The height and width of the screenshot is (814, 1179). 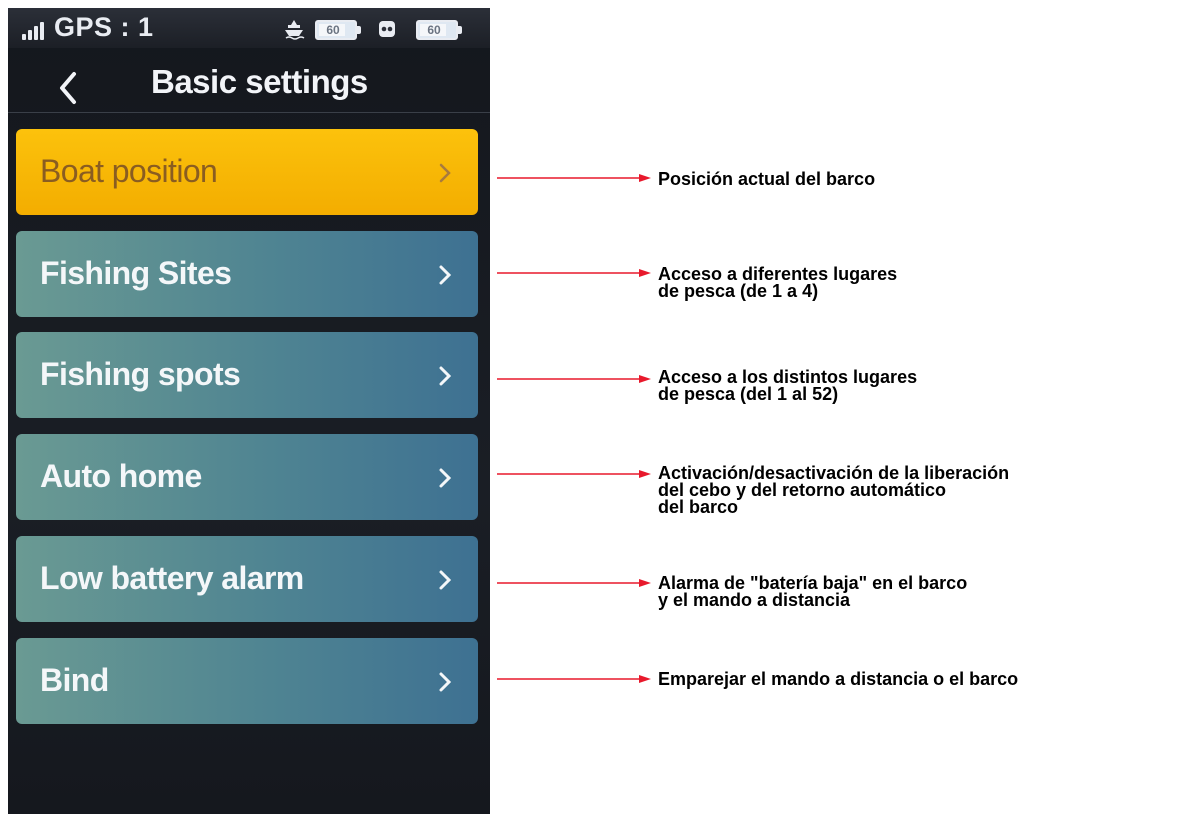 What do you see at coordinates (121, 476) in the screenshot?
I see `menu-item-label: Auto home` at bounding box center [121, 476].